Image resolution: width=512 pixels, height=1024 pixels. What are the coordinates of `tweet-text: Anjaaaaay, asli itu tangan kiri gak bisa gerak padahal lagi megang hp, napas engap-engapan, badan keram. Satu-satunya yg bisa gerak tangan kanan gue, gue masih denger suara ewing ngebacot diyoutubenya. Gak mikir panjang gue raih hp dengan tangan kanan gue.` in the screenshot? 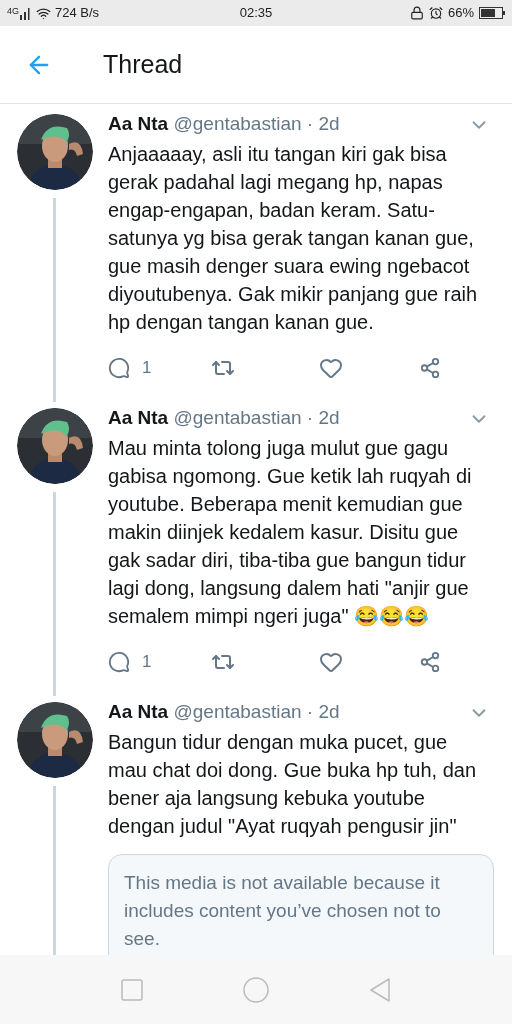 It's located at (293, 238).